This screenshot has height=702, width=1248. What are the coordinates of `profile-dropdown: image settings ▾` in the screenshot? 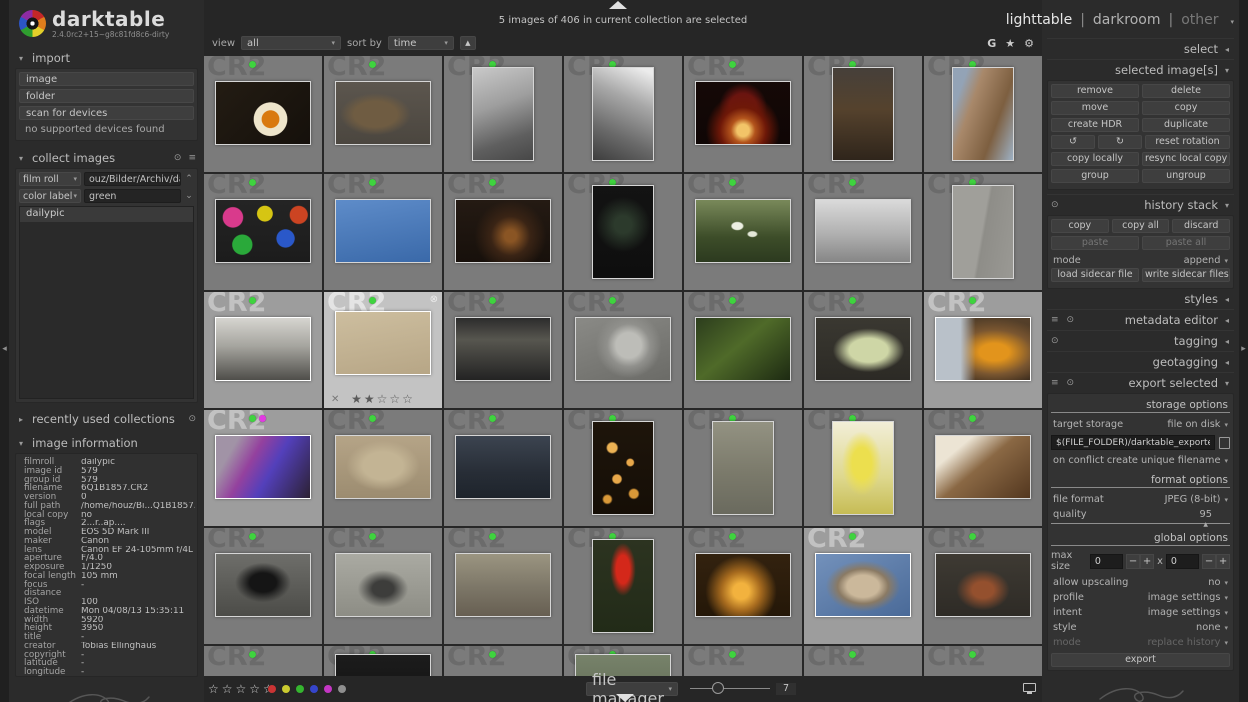 It's located at (1188, 597).